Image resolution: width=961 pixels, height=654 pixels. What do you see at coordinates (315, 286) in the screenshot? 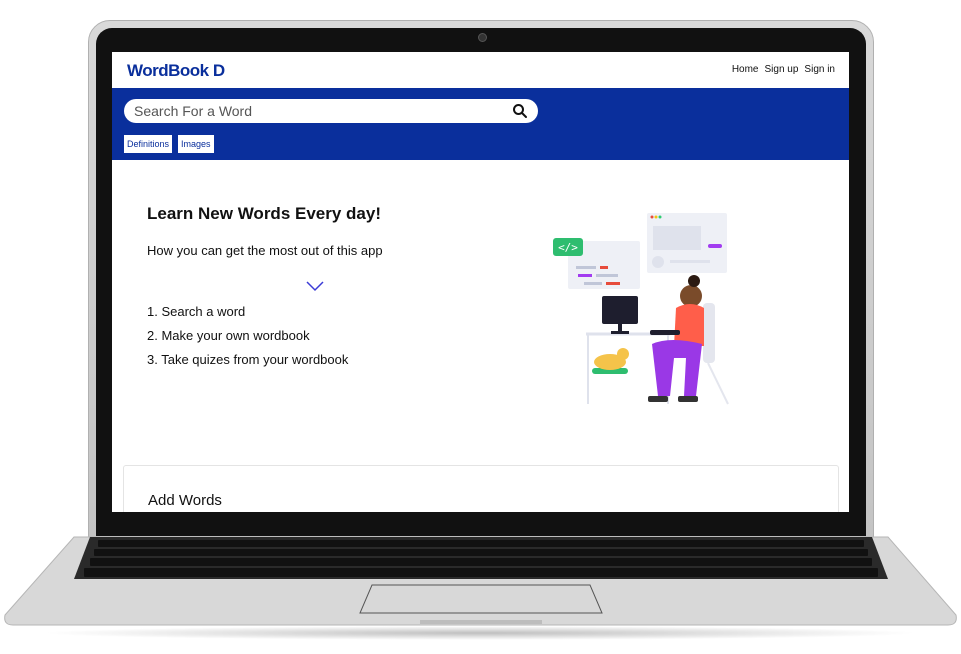
I see `chevron-down-icon` at bounding box center [315, 286].